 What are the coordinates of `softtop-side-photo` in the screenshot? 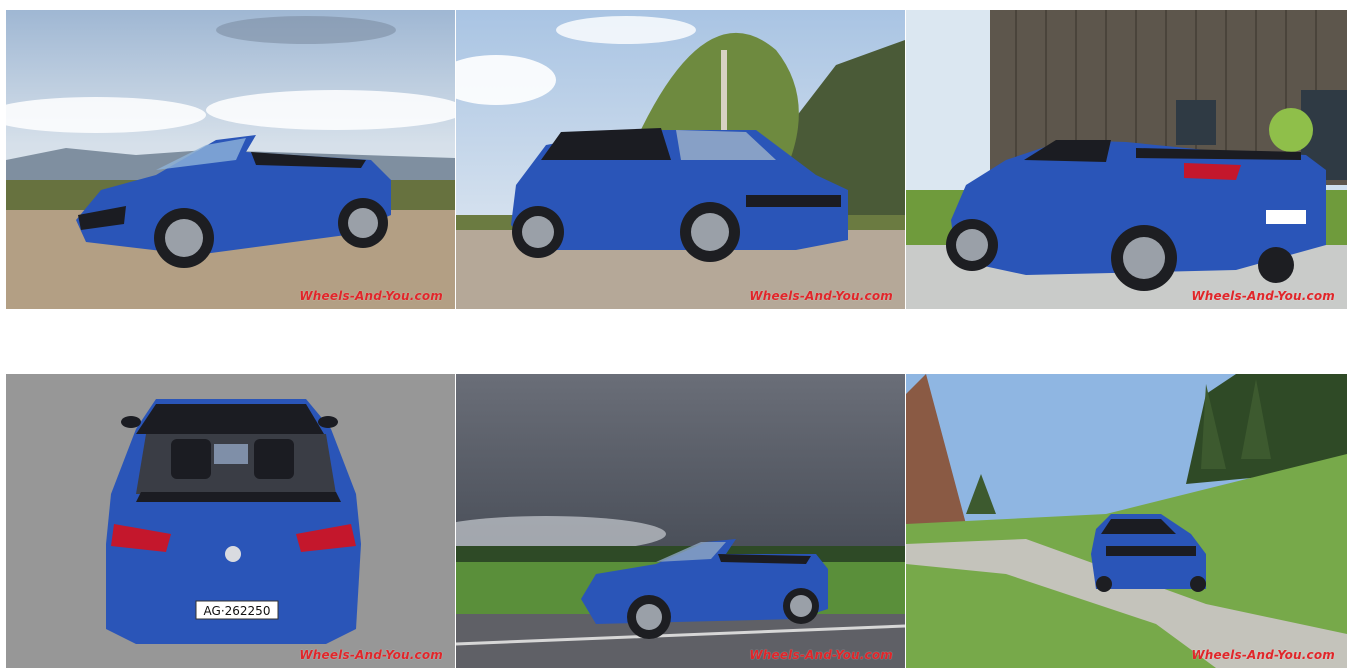 It's located at (680, 159).